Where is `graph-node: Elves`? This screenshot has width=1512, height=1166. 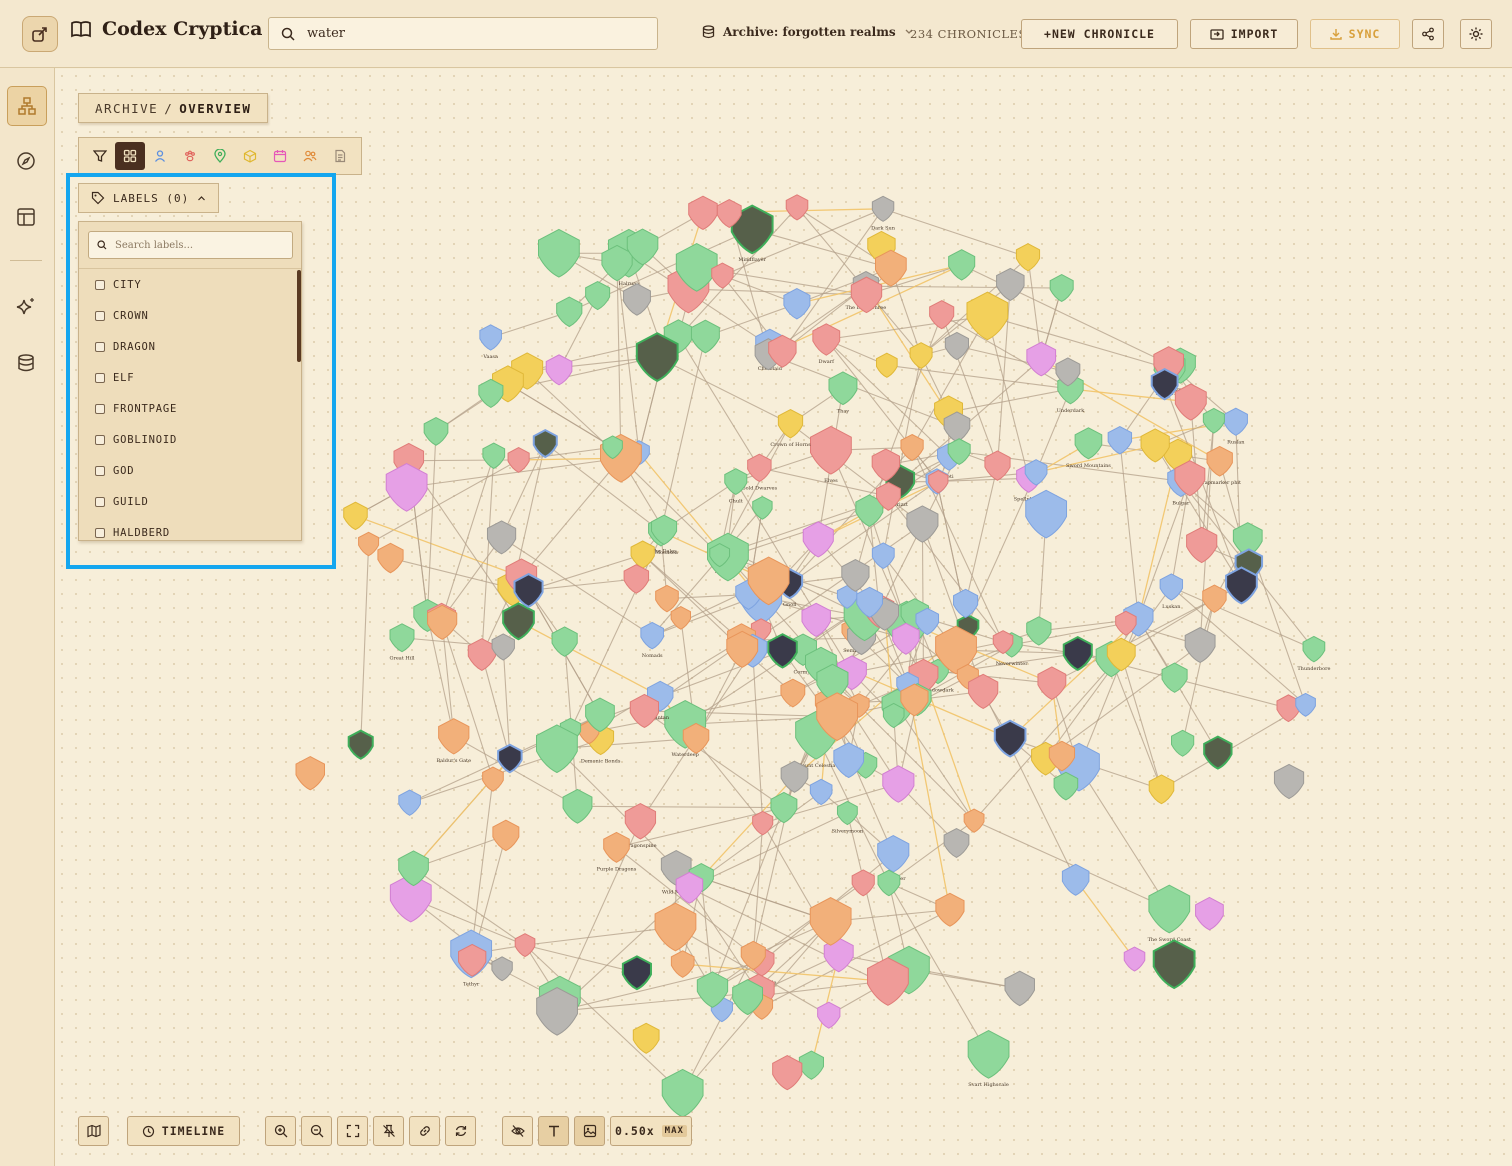 graph-node: Elves is located at coordinates (831, 454).